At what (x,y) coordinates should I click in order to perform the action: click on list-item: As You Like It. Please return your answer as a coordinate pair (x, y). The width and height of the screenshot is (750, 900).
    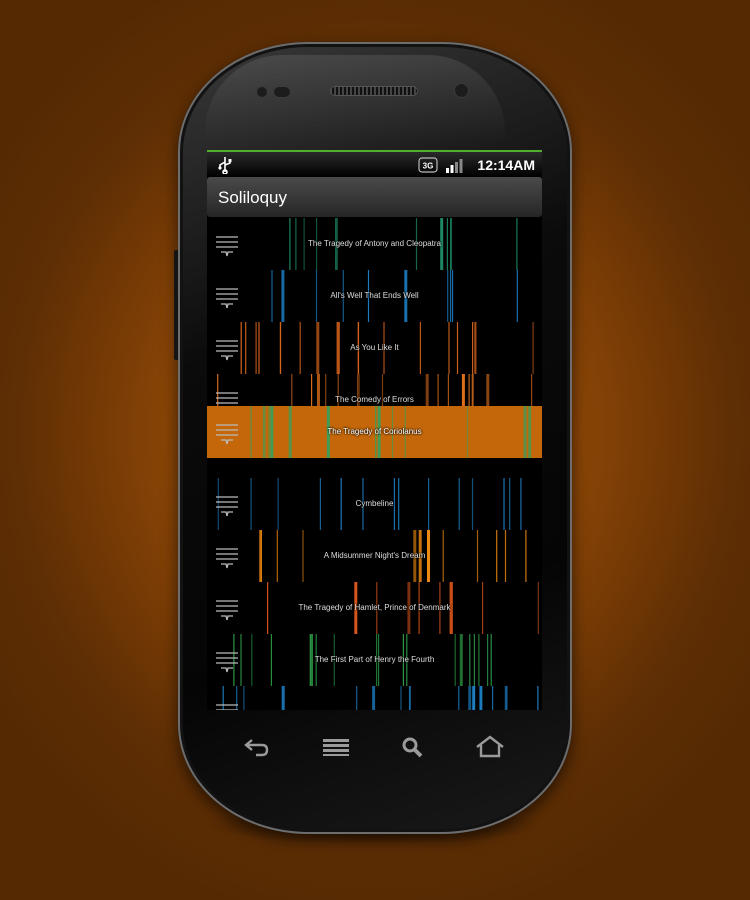
    Looking at the image, I should click on (374, 348).